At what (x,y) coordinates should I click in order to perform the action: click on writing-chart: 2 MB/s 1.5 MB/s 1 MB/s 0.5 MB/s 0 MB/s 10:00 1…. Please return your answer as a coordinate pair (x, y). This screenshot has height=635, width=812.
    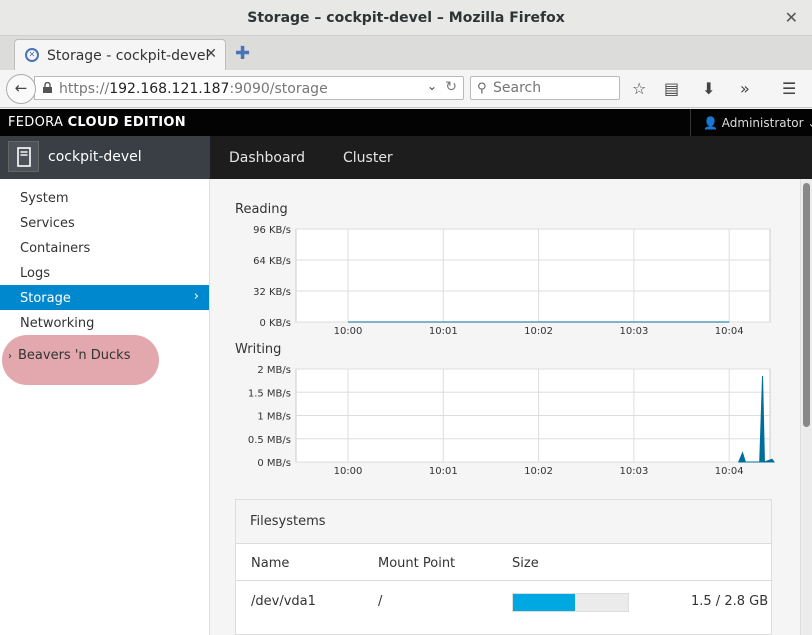
    Looking at the image, I should click on (511, 421).